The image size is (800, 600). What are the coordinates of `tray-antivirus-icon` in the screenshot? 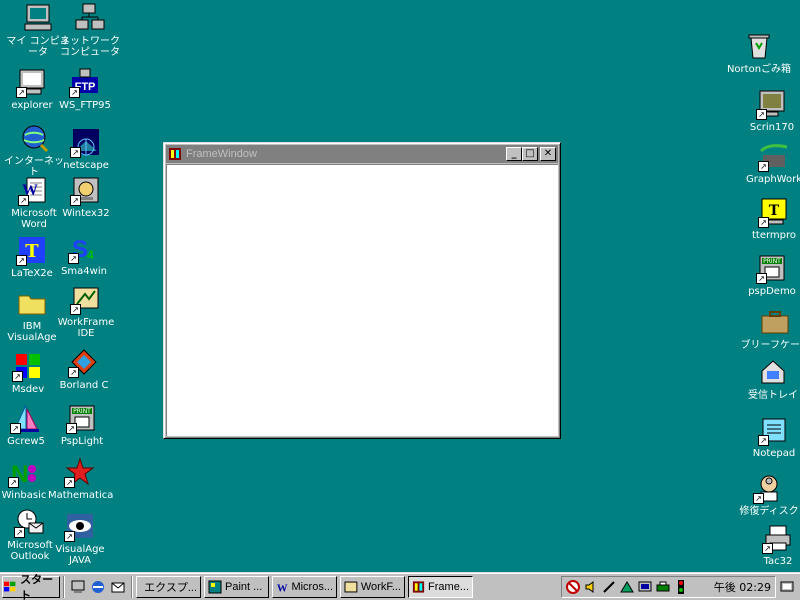 It's located at (573, 586).